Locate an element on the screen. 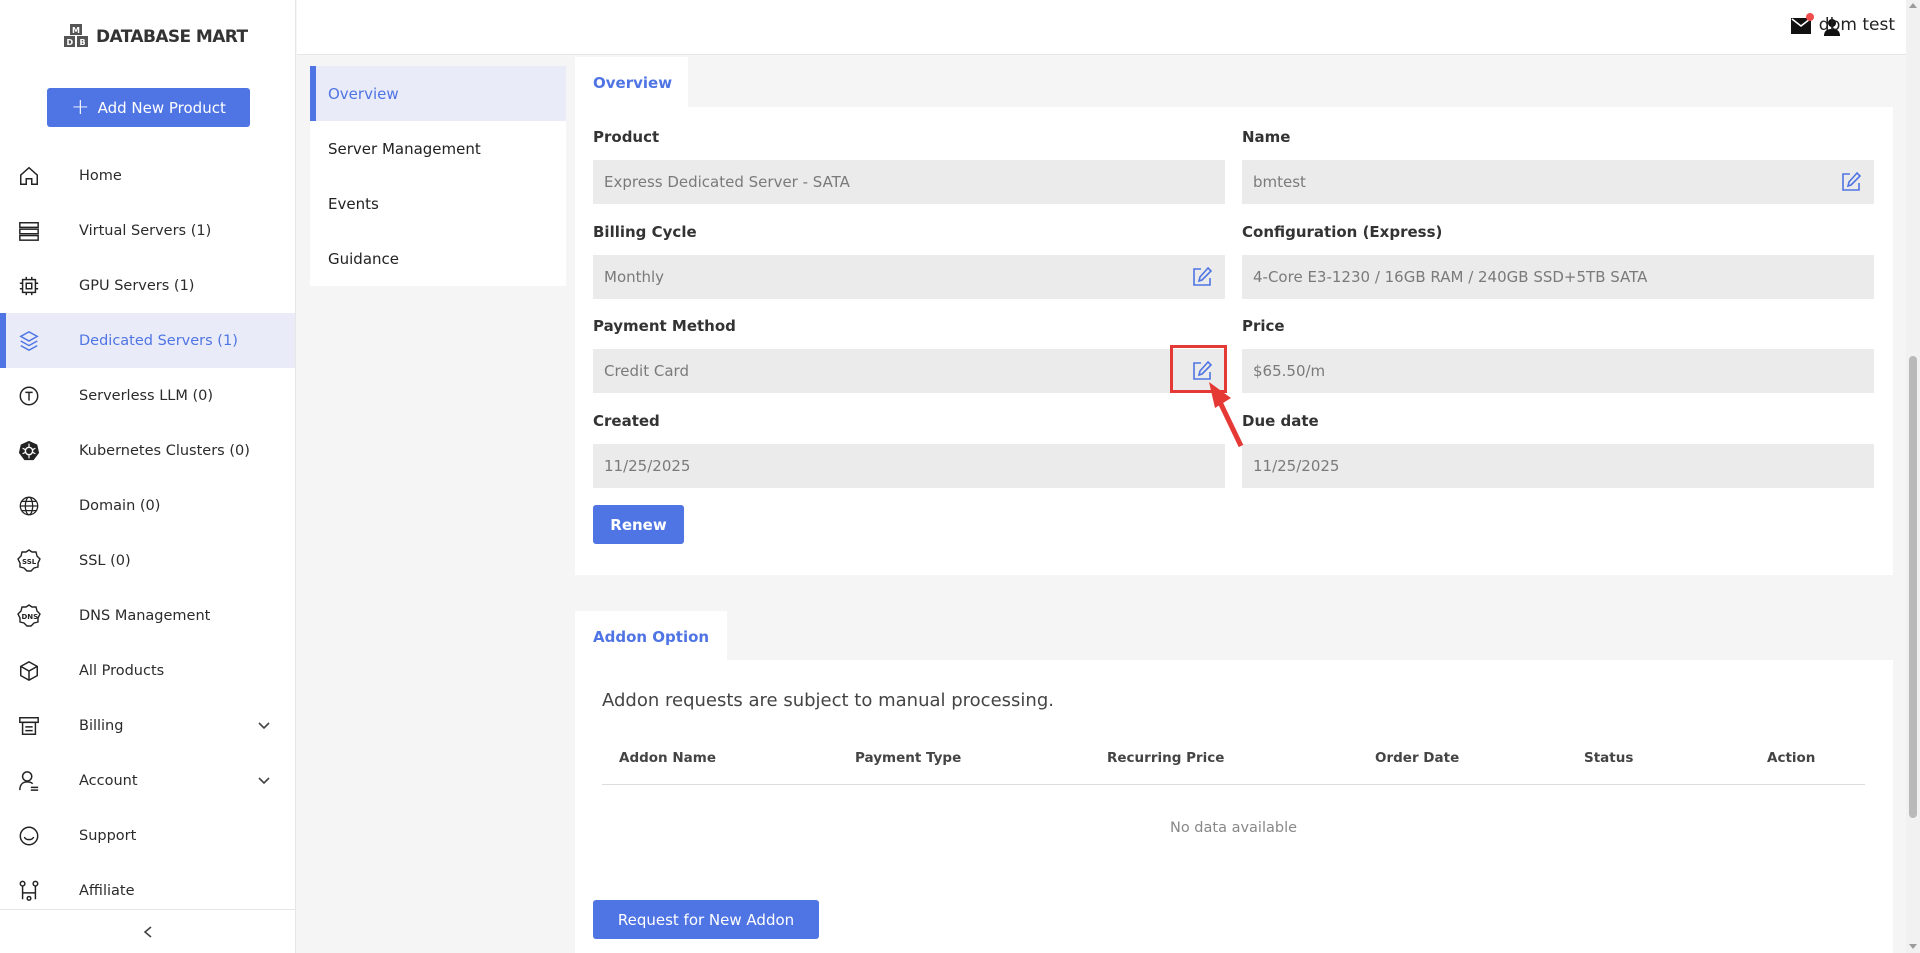 The height and width of the screenshot is (953, 1920). sidebar-item-label: Virtual Servers (1) is located at coordinates (145, 230).